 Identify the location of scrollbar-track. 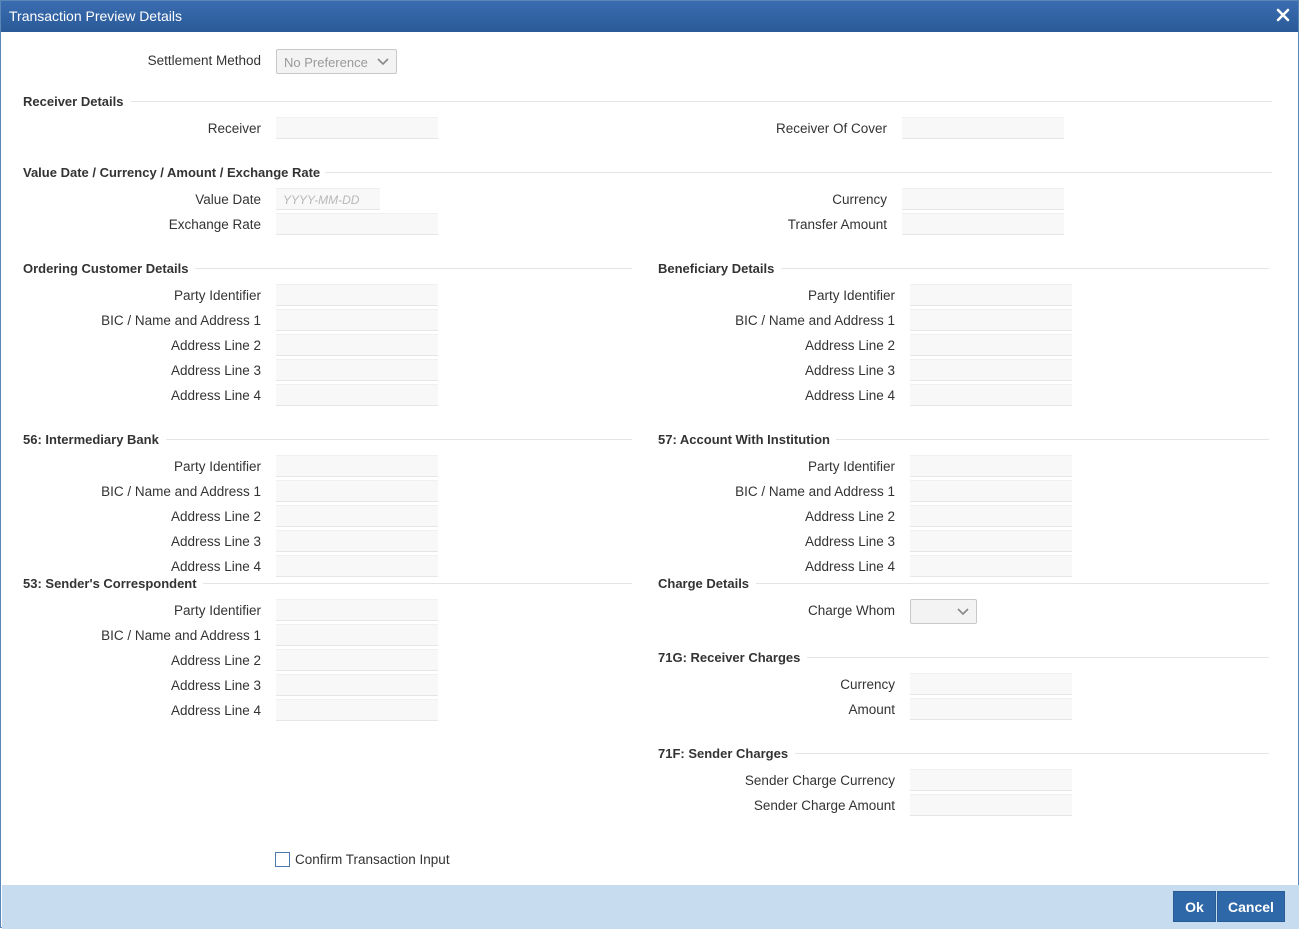
(1298, 441).